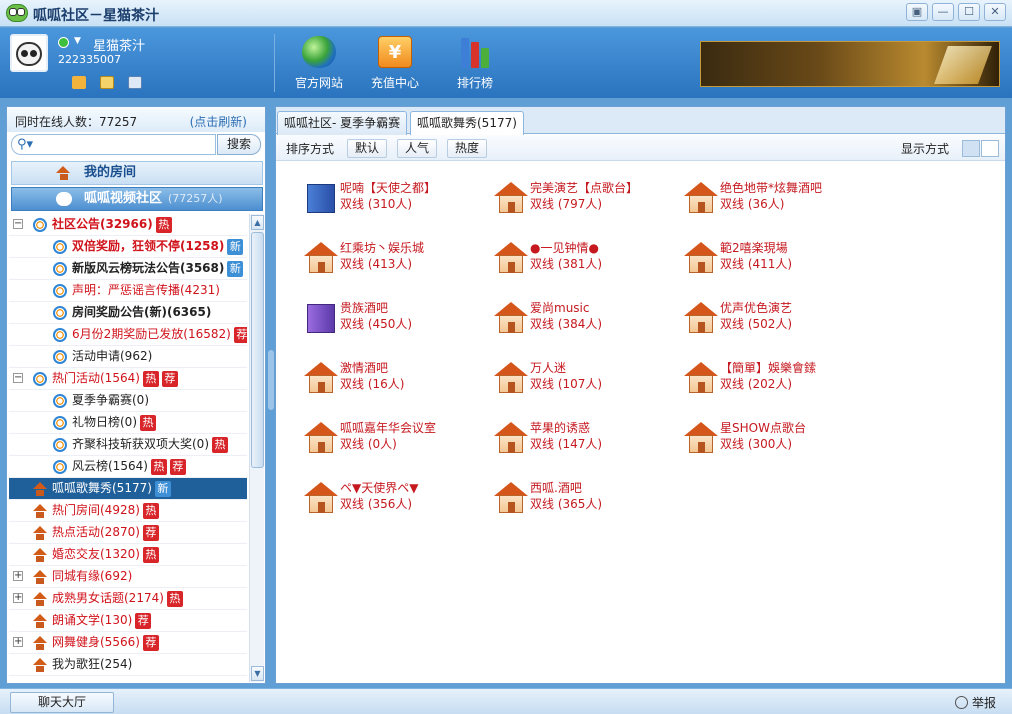 Image resolution: width=1012 pixels, height=714 pixels. What do you see at coordinates (971, 148) in the screenshot?
I see `list-view-icon` at bounding box center [971, 148].